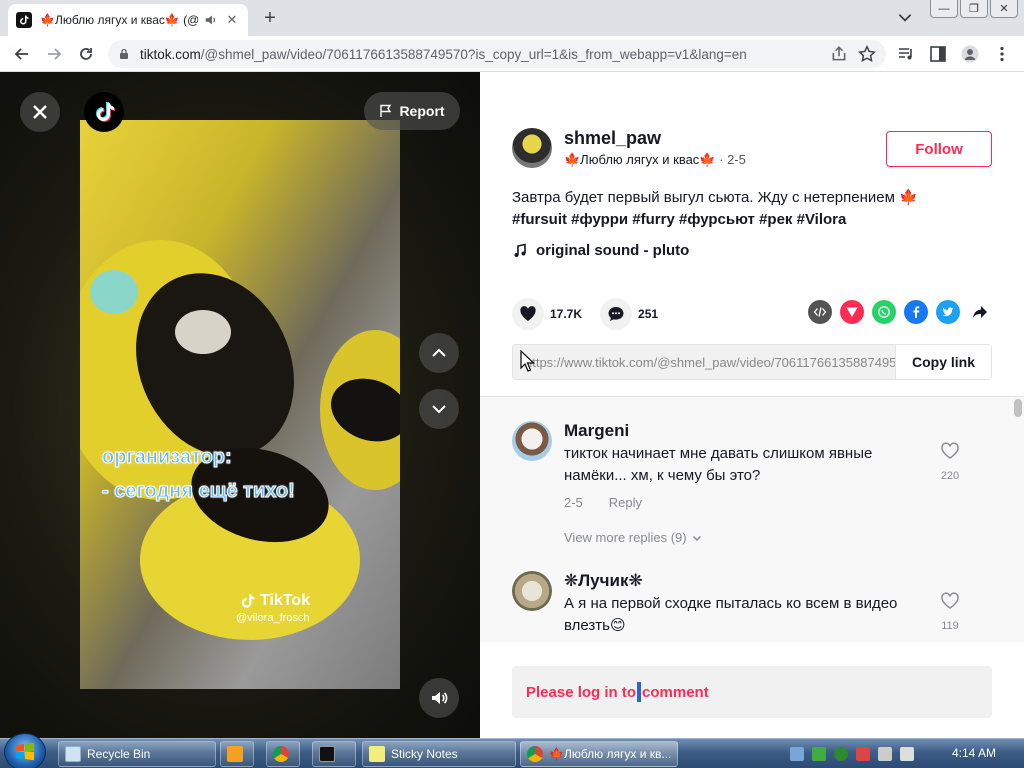  I want to click on back-icon, so click(22, 54).